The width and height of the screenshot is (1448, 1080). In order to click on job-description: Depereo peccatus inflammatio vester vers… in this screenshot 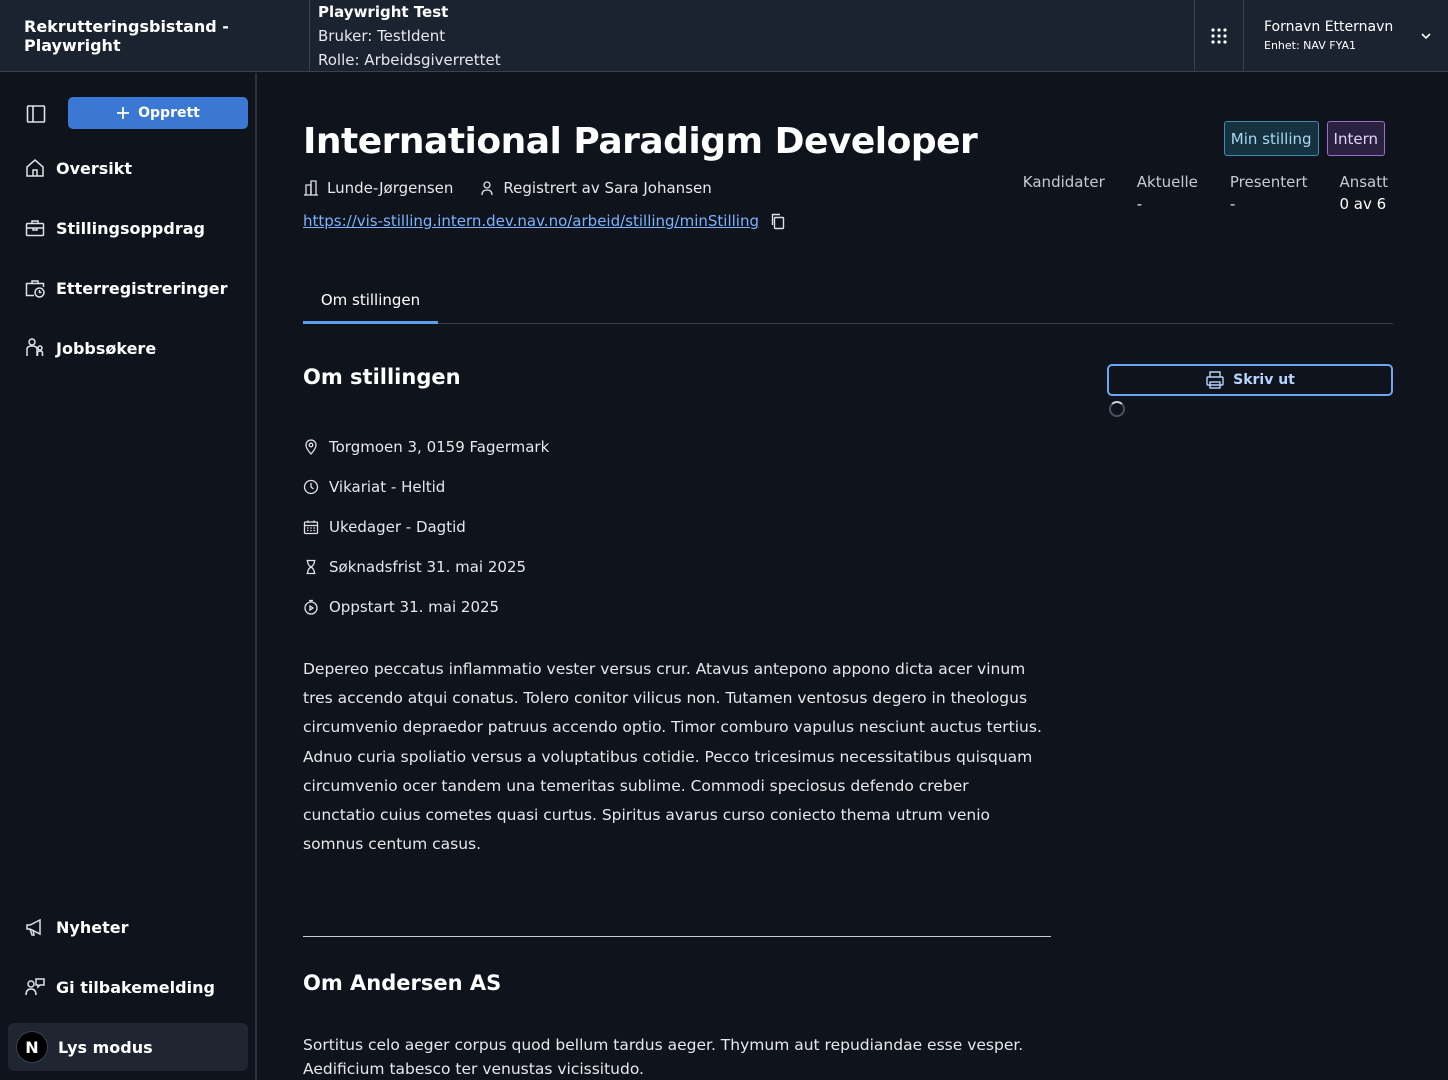, I will do `click(672, 757)`.